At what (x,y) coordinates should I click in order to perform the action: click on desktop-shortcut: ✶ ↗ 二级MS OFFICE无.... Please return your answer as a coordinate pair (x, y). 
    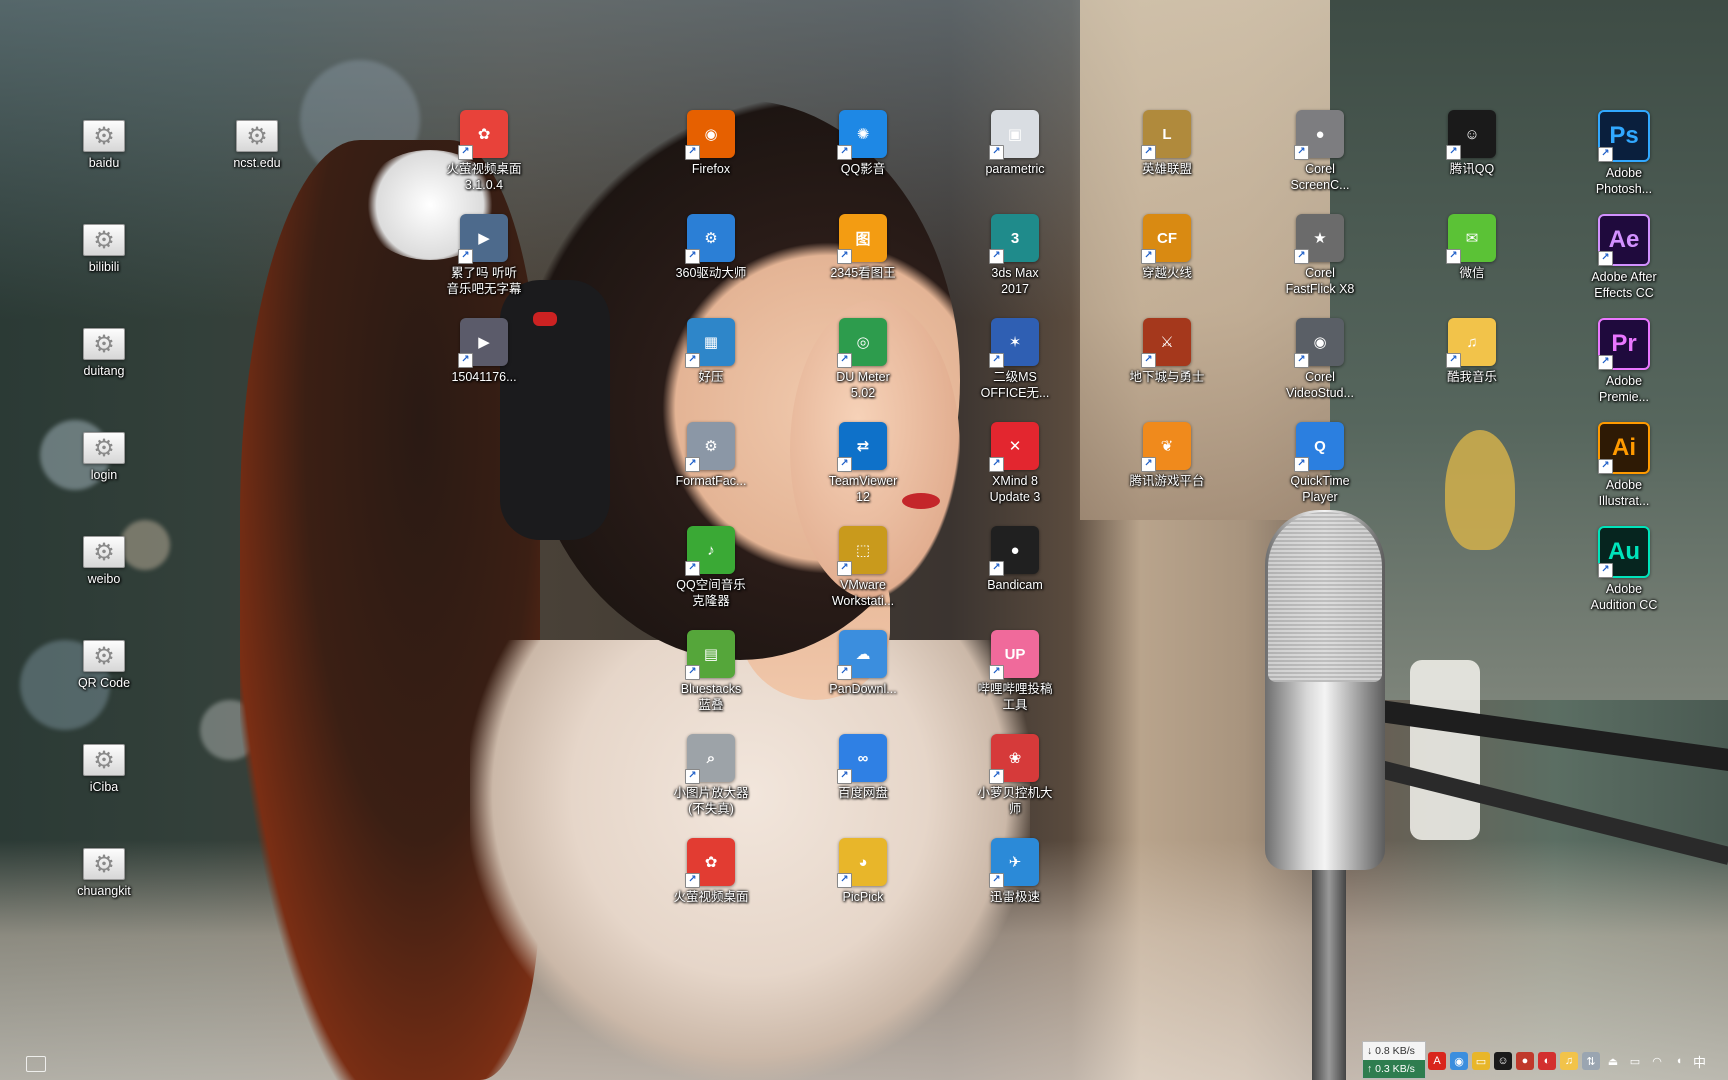
    Looking at the image, I should click on (1015, 359).